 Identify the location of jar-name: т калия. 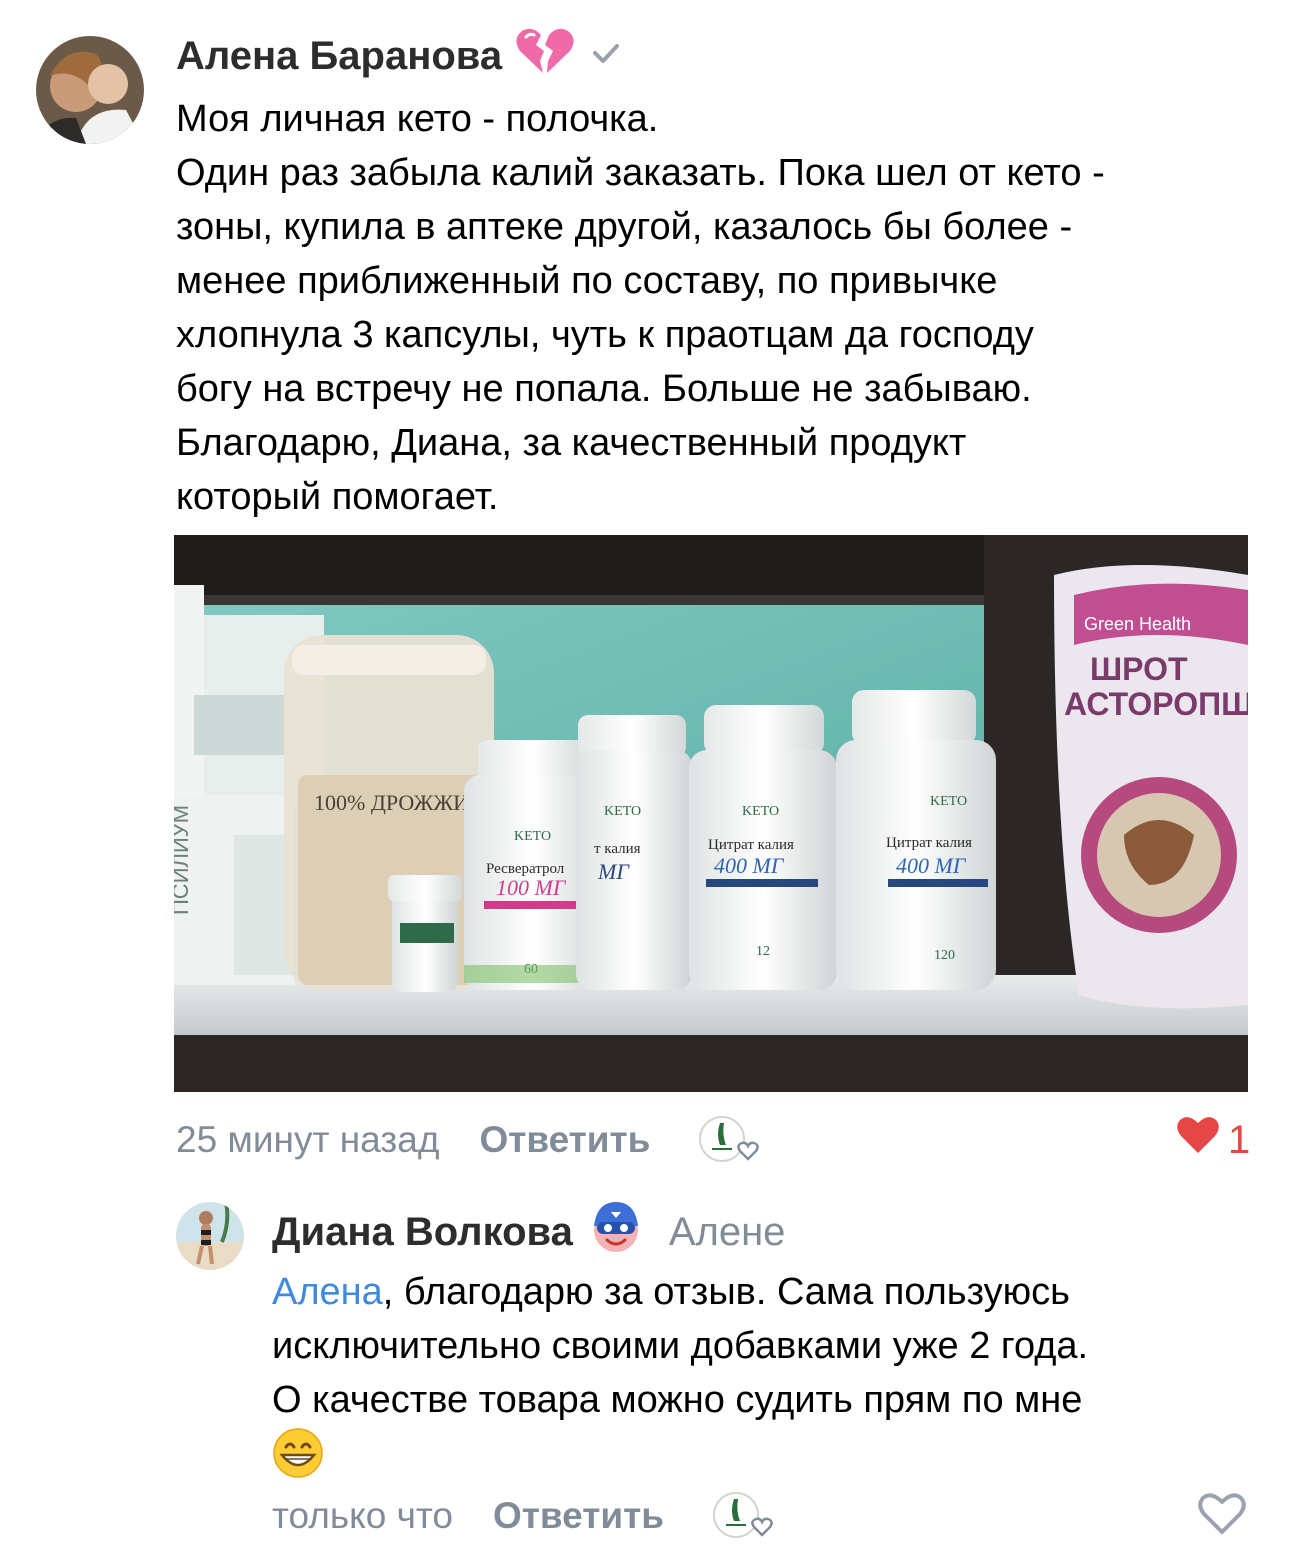
(617, 849).